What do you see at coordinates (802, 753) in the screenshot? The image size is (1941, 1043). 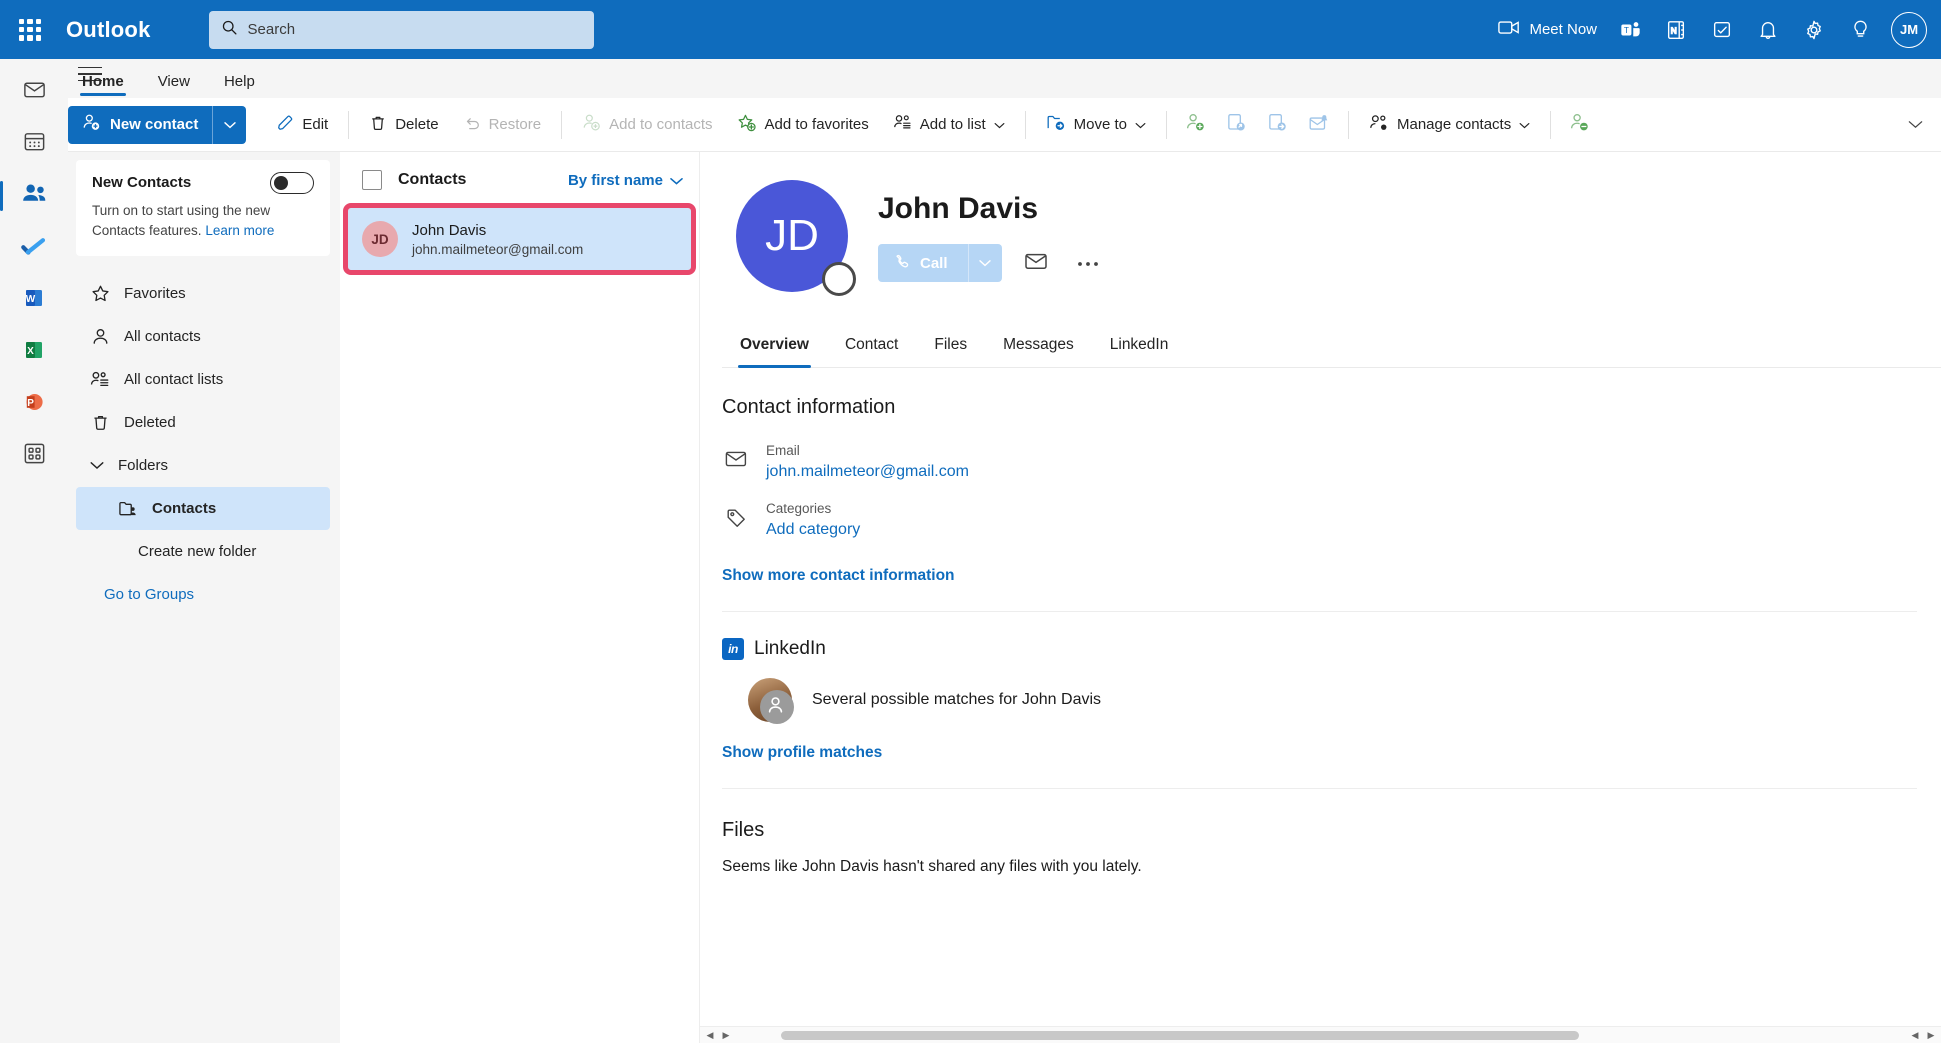 I see `show-profile-matches-link: Show profile matches` at bounding box center [802, 753].